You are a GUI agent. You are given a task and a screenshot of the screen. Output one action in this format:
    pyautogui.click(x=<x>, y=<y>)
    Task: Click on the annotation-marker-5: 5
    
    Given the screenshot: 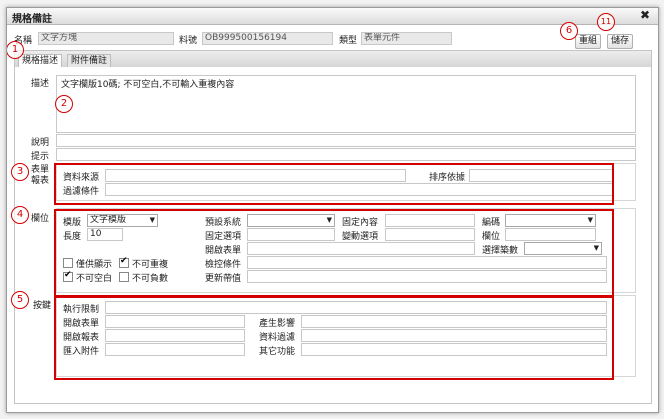 What is the action you would take?
    pyautogui.click(x=20, y=300)
    